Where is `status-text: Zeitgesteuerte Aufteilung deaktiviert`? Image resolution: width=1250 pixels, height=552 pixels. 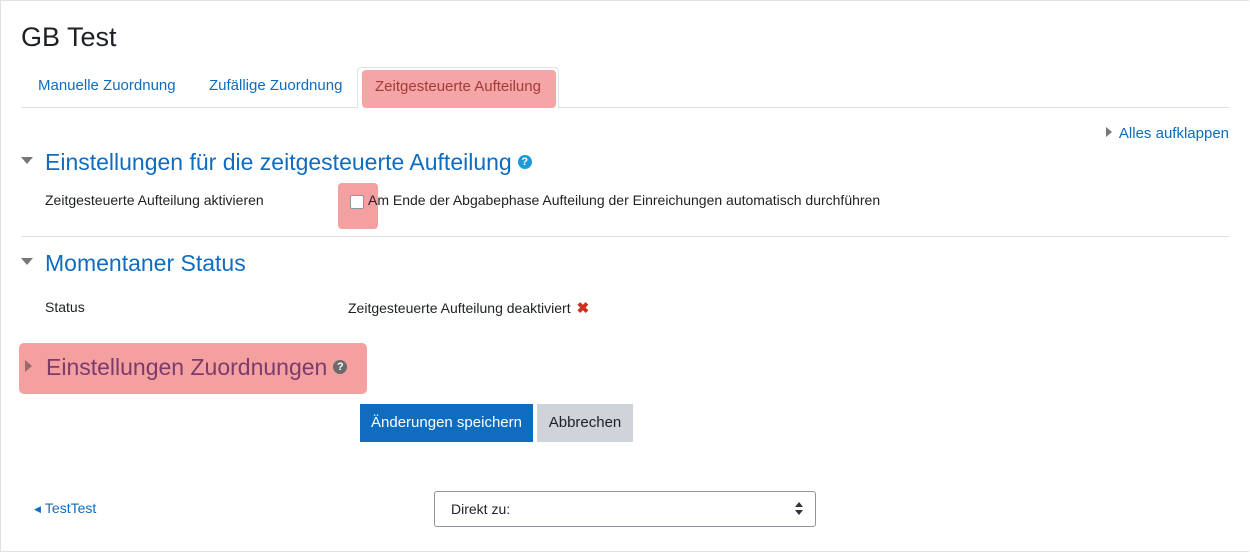 status-text: Zeitgesteuerte Aufteilung deaktiviert is located at coordinates (459, 308).